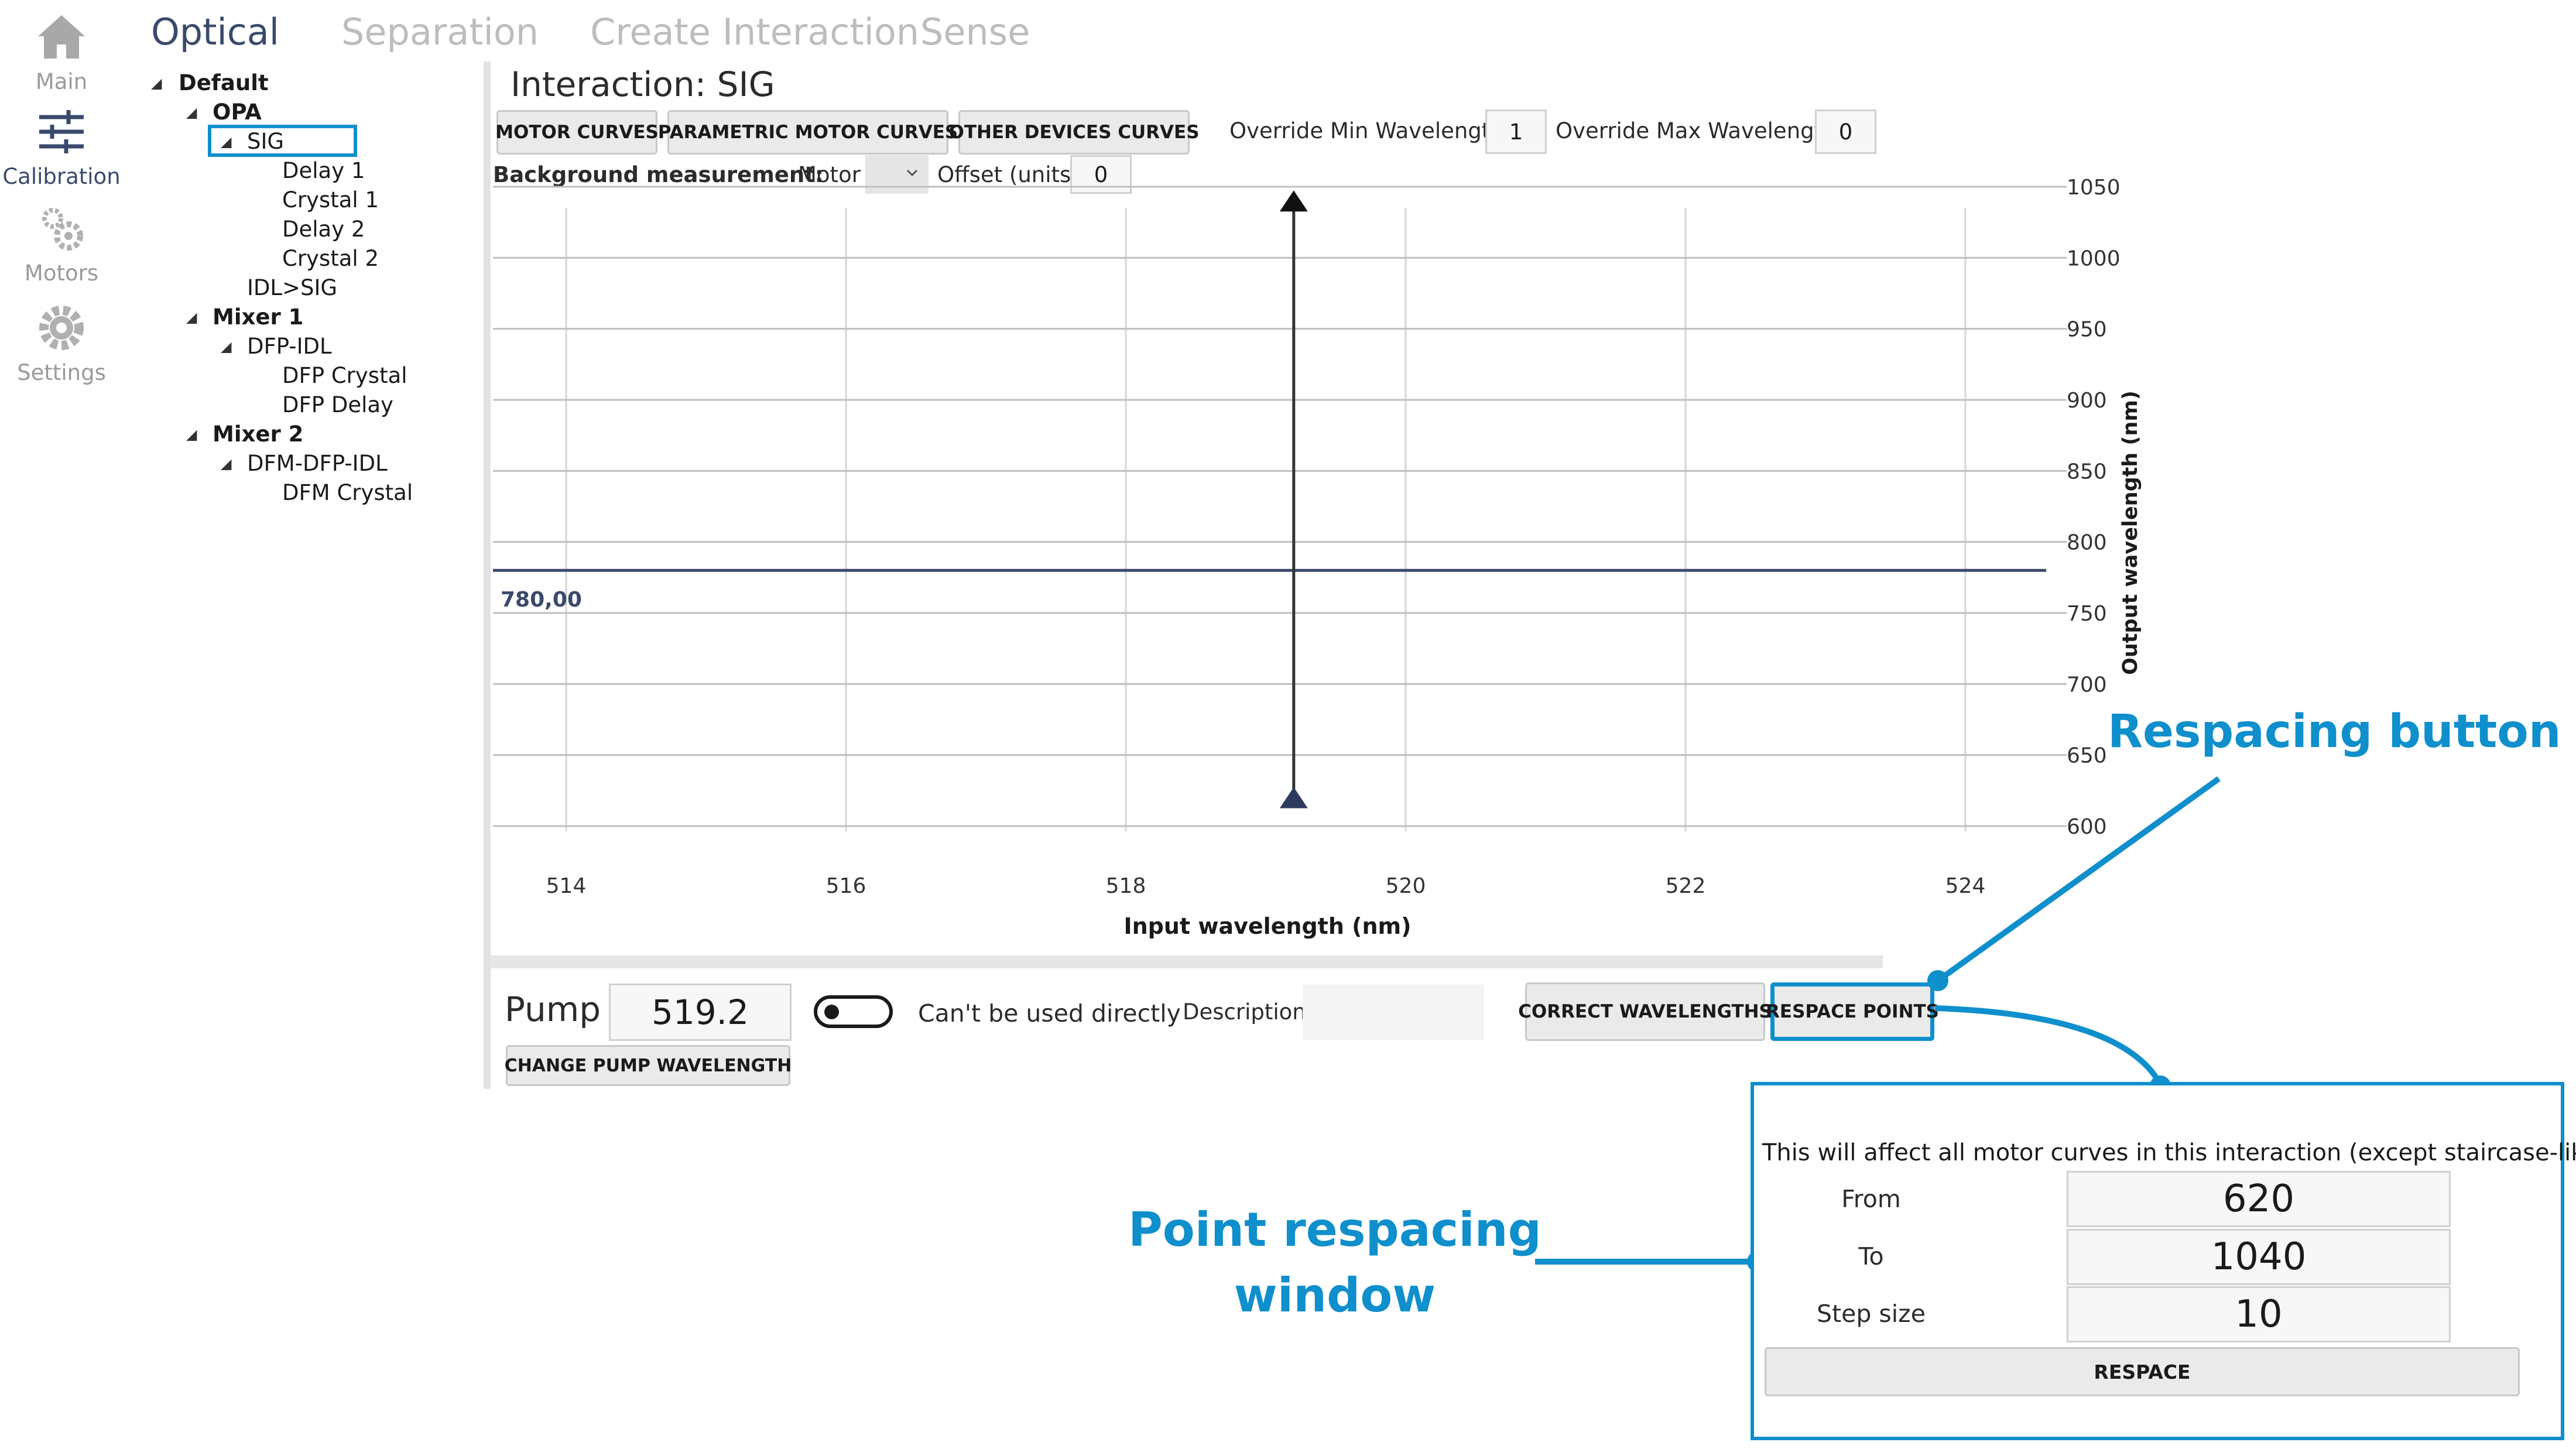 This screenshot has height=1449, width=2576. Describe the element at coordinates (1049, 1013) in the screenshot. I see `toggle-label: Can't be used directly` at that location.